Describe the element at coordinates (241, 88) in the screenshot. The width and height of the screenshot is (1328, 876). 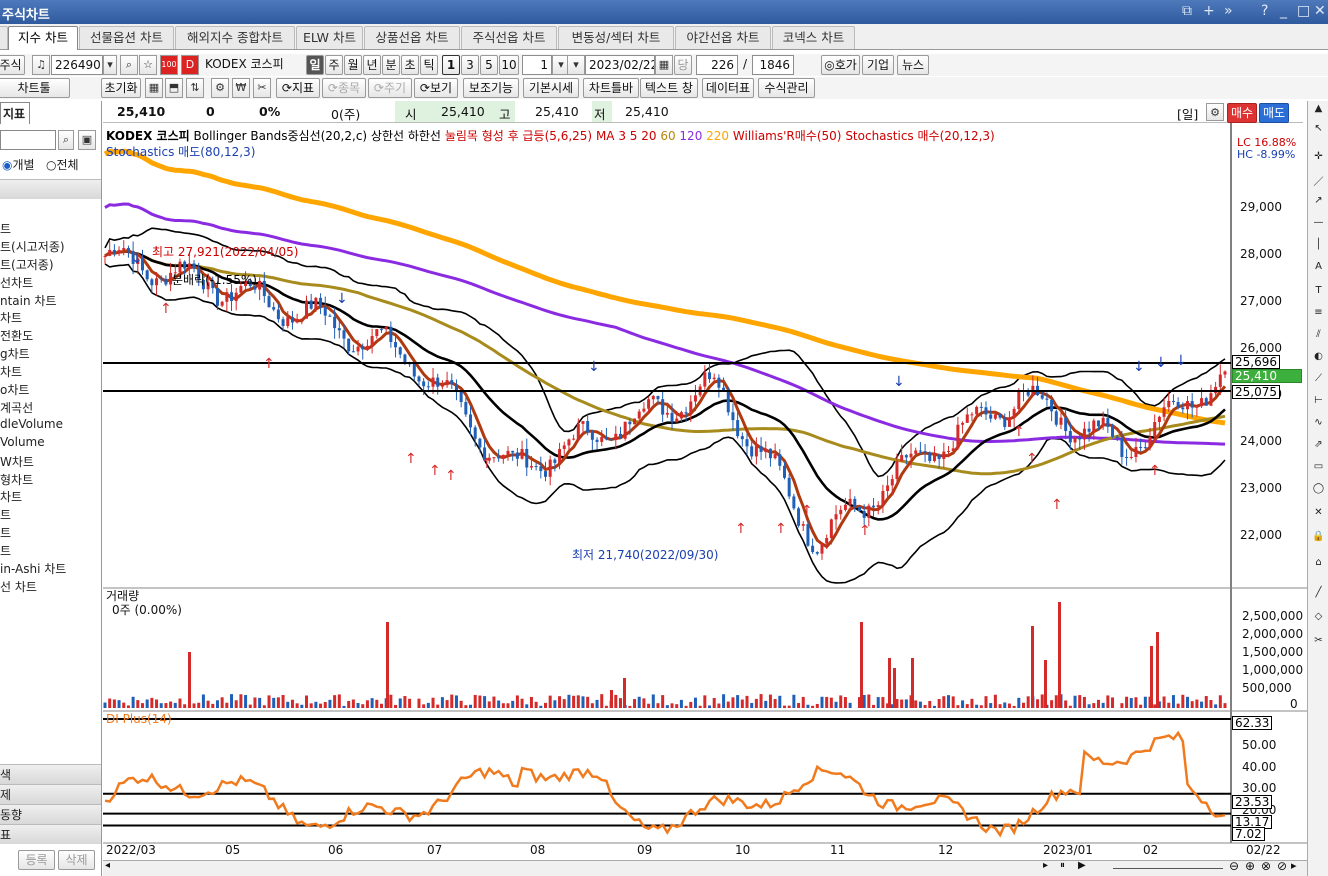
I see `won-icon: ₩` at that location.